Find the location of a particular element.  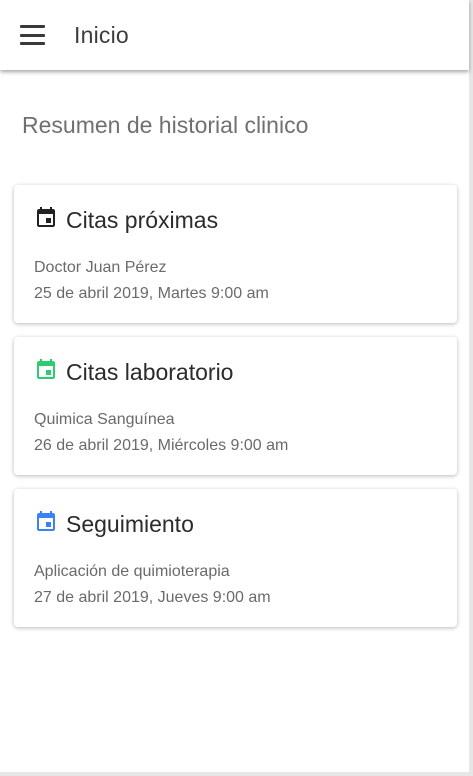

card-header: Seguimiento is located at coordinates (114, 524).